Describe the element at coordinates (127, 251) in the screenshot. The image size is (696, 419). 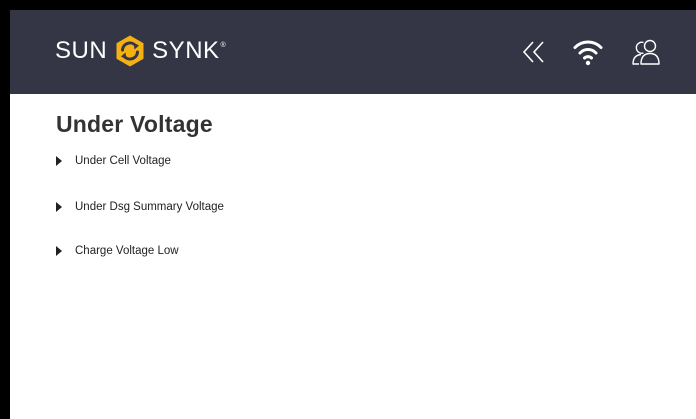
I see `list-item-label: Charge Voltage Low` at that location.